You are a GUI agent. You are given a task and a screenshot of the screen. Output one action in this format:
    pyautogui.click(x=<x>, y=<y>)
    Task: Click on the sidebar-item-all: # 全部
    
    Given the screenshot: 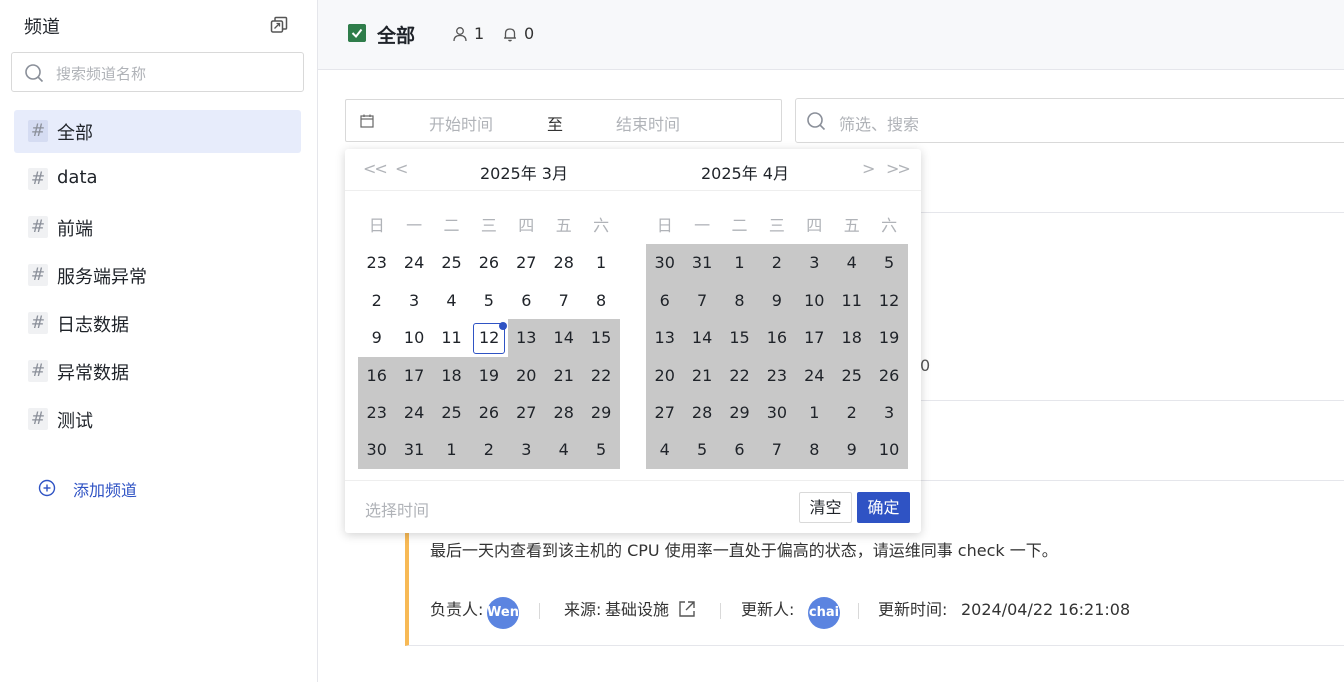 What is the action you would take?
    pyautogui.click(x=157, y=131)
    